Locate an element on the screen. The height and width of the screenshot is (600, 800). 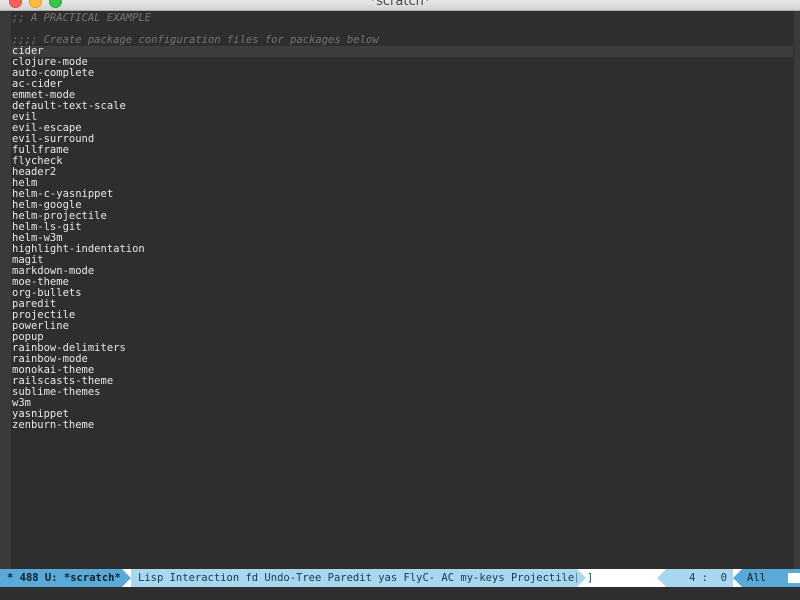
buffer-line: paredit is located at coordinates (403, 304).